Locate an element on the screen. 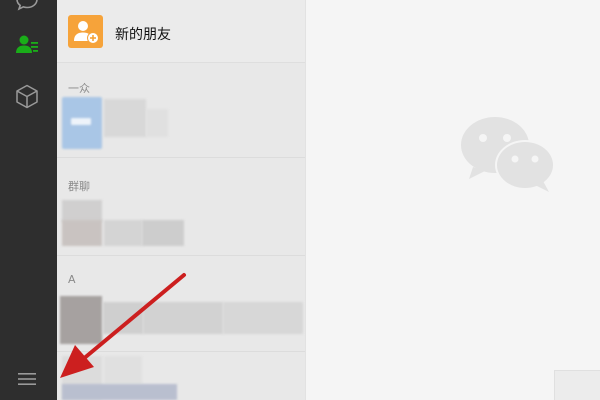 This screenshot has width=600, height=400. group-row is located at coordinates (181, 224).